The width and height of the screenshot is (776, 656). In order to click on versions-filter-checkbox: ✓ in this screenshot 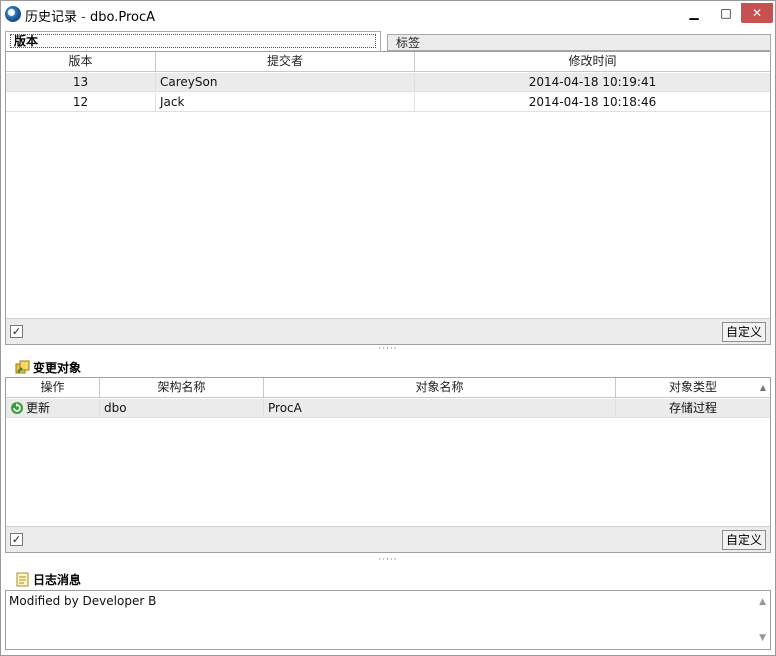, I will do `click(16, 331)`.